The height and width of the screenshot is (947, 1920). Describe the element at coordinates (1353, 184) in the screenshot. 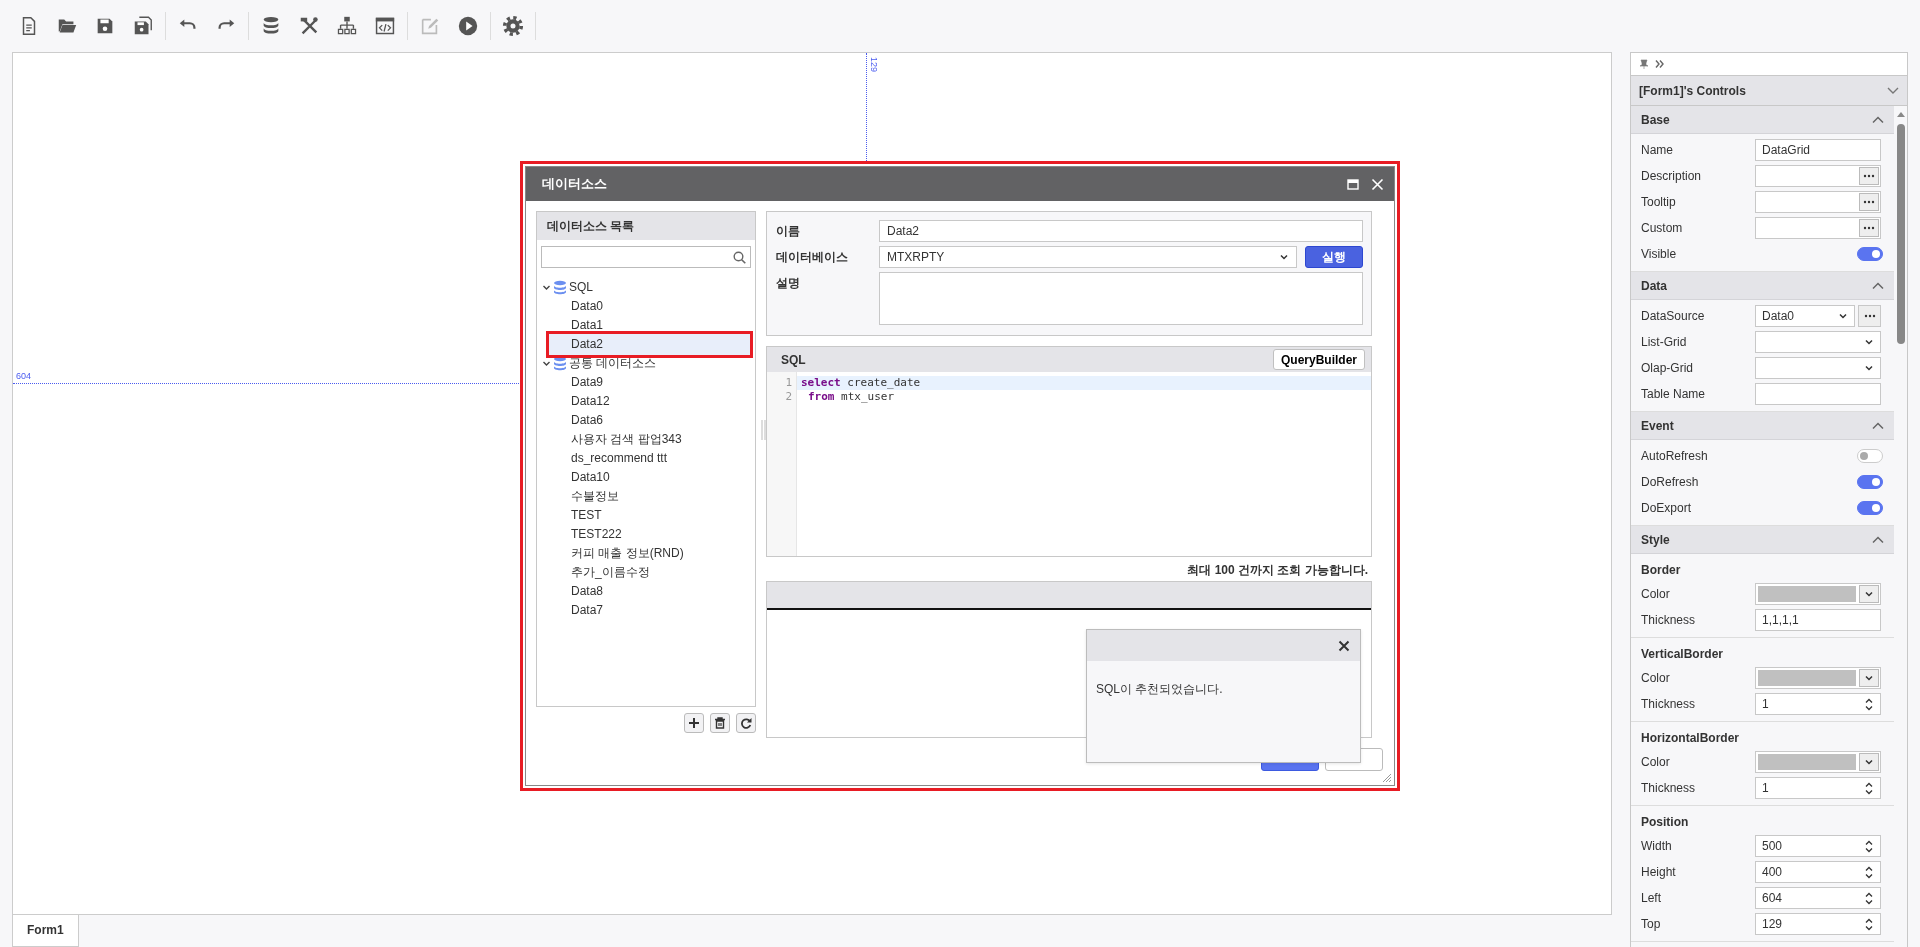

I see `maximize-icon` at that location.